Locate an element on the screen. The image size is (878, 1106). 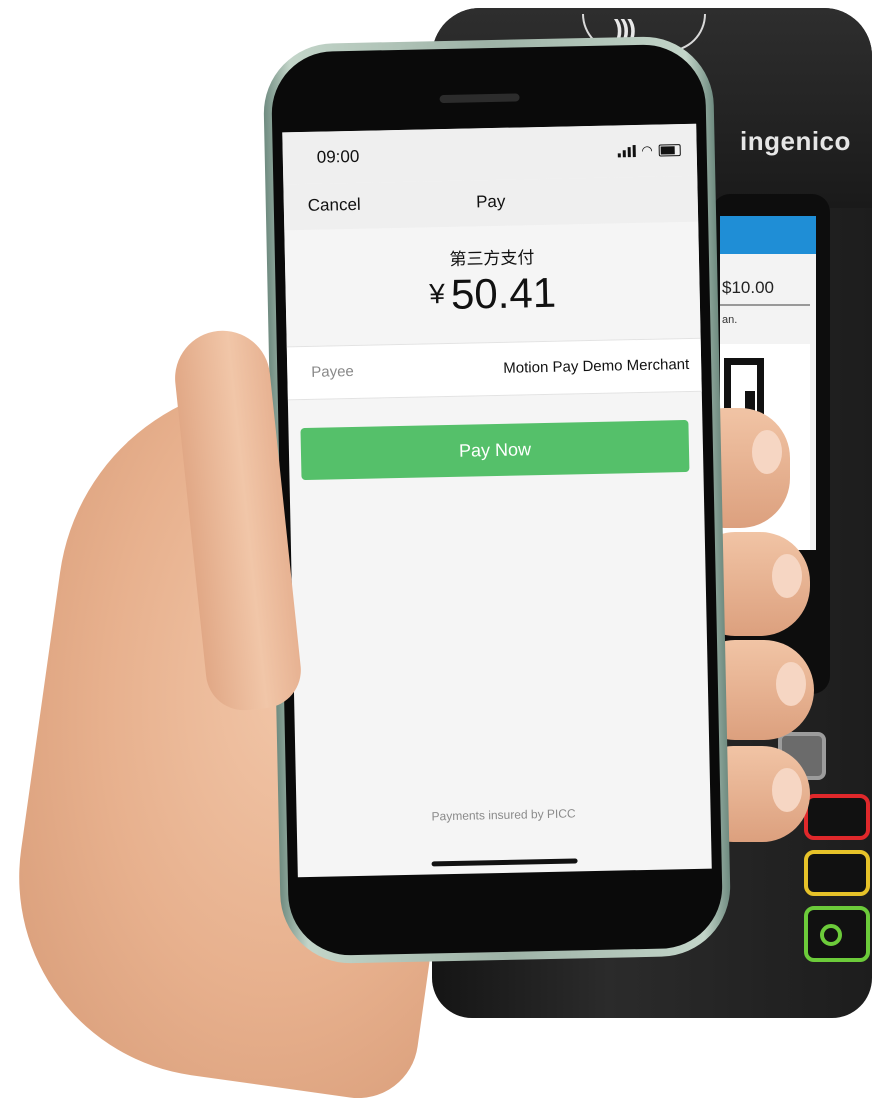
earpiece is located at coordinates (479, 98).